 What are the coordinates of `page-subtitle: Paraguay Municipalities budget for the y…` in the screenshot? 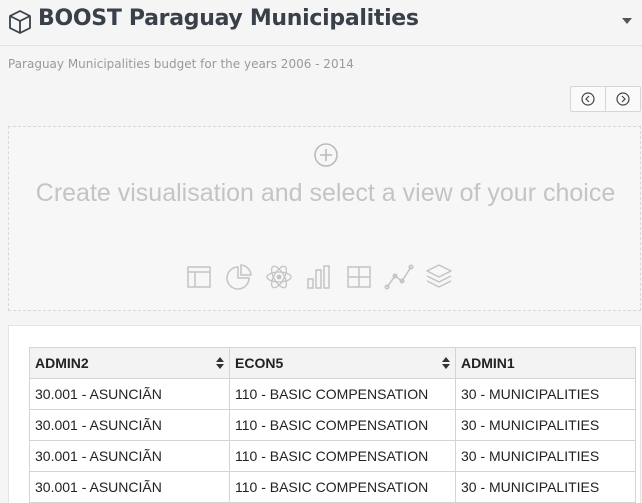 It's located at (181, 64).